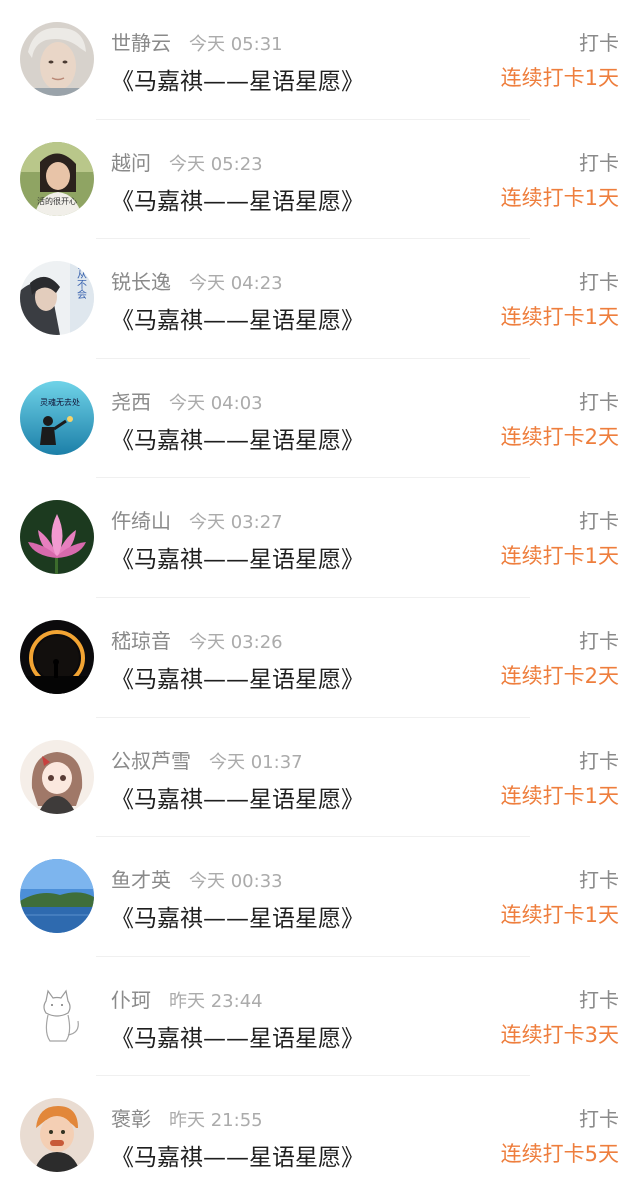  Describe the element at coordinates (236, 882) in the screenshot. I see `checkin-time: 今天 00:33` at that location.